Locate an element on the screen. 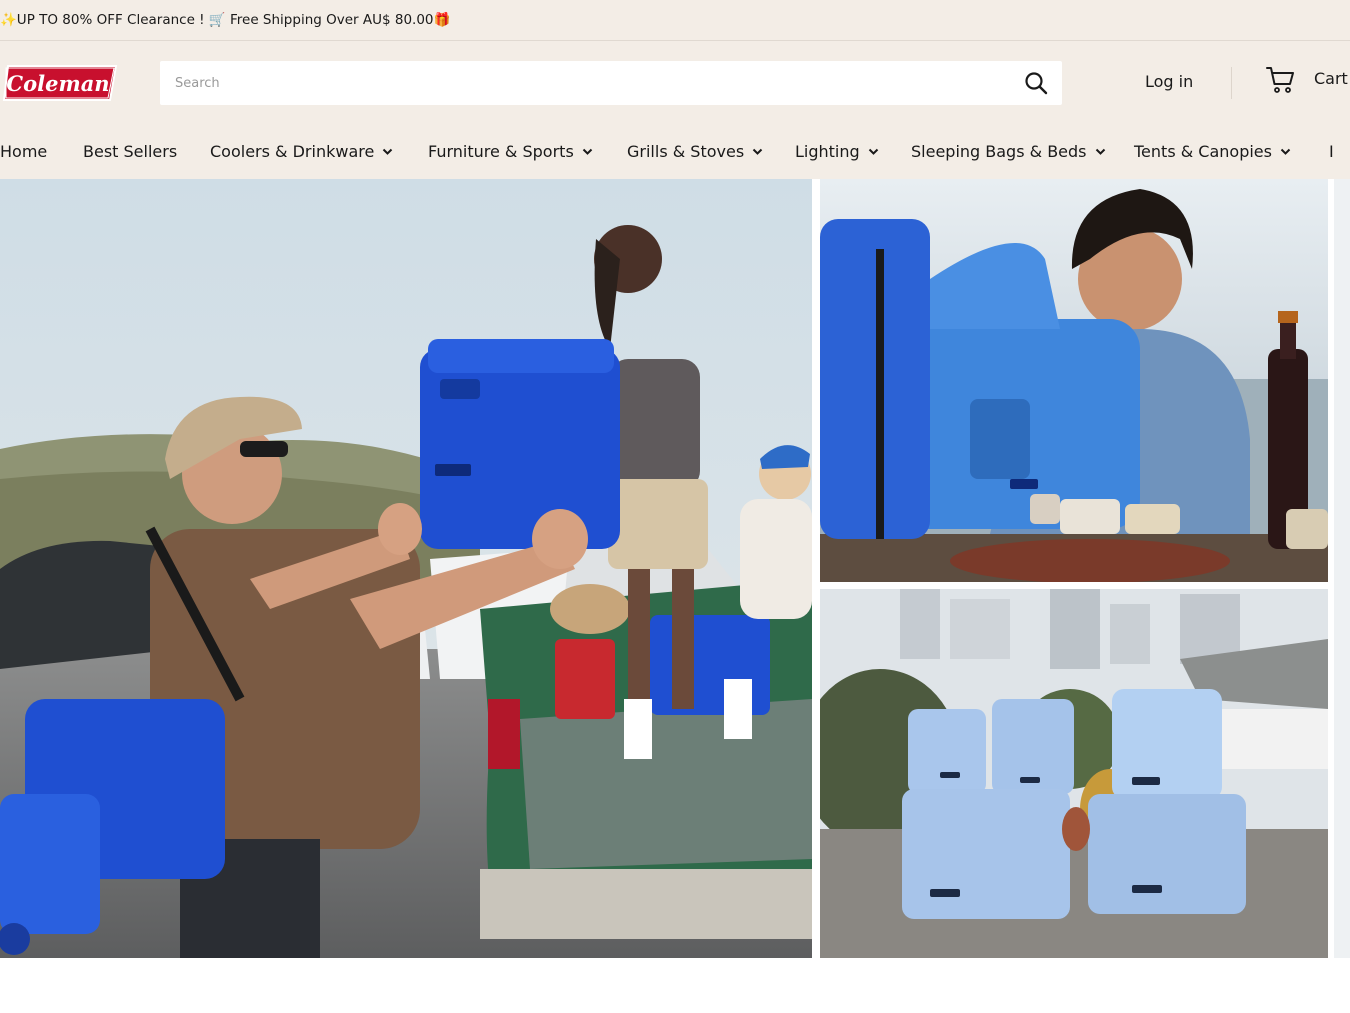  search-input is located at coordinates (588, 83).